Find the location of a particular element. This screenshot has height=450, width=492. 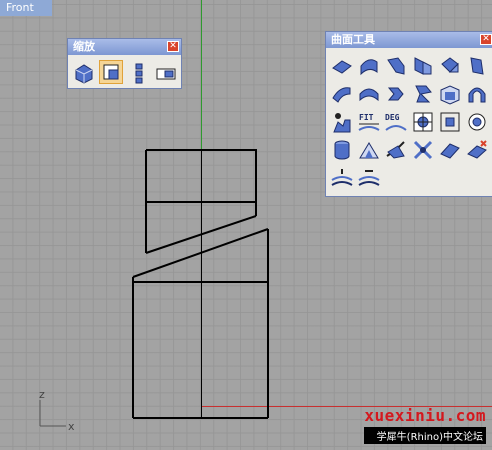

unroll-surface-icon is located at coordinates (450, 94).